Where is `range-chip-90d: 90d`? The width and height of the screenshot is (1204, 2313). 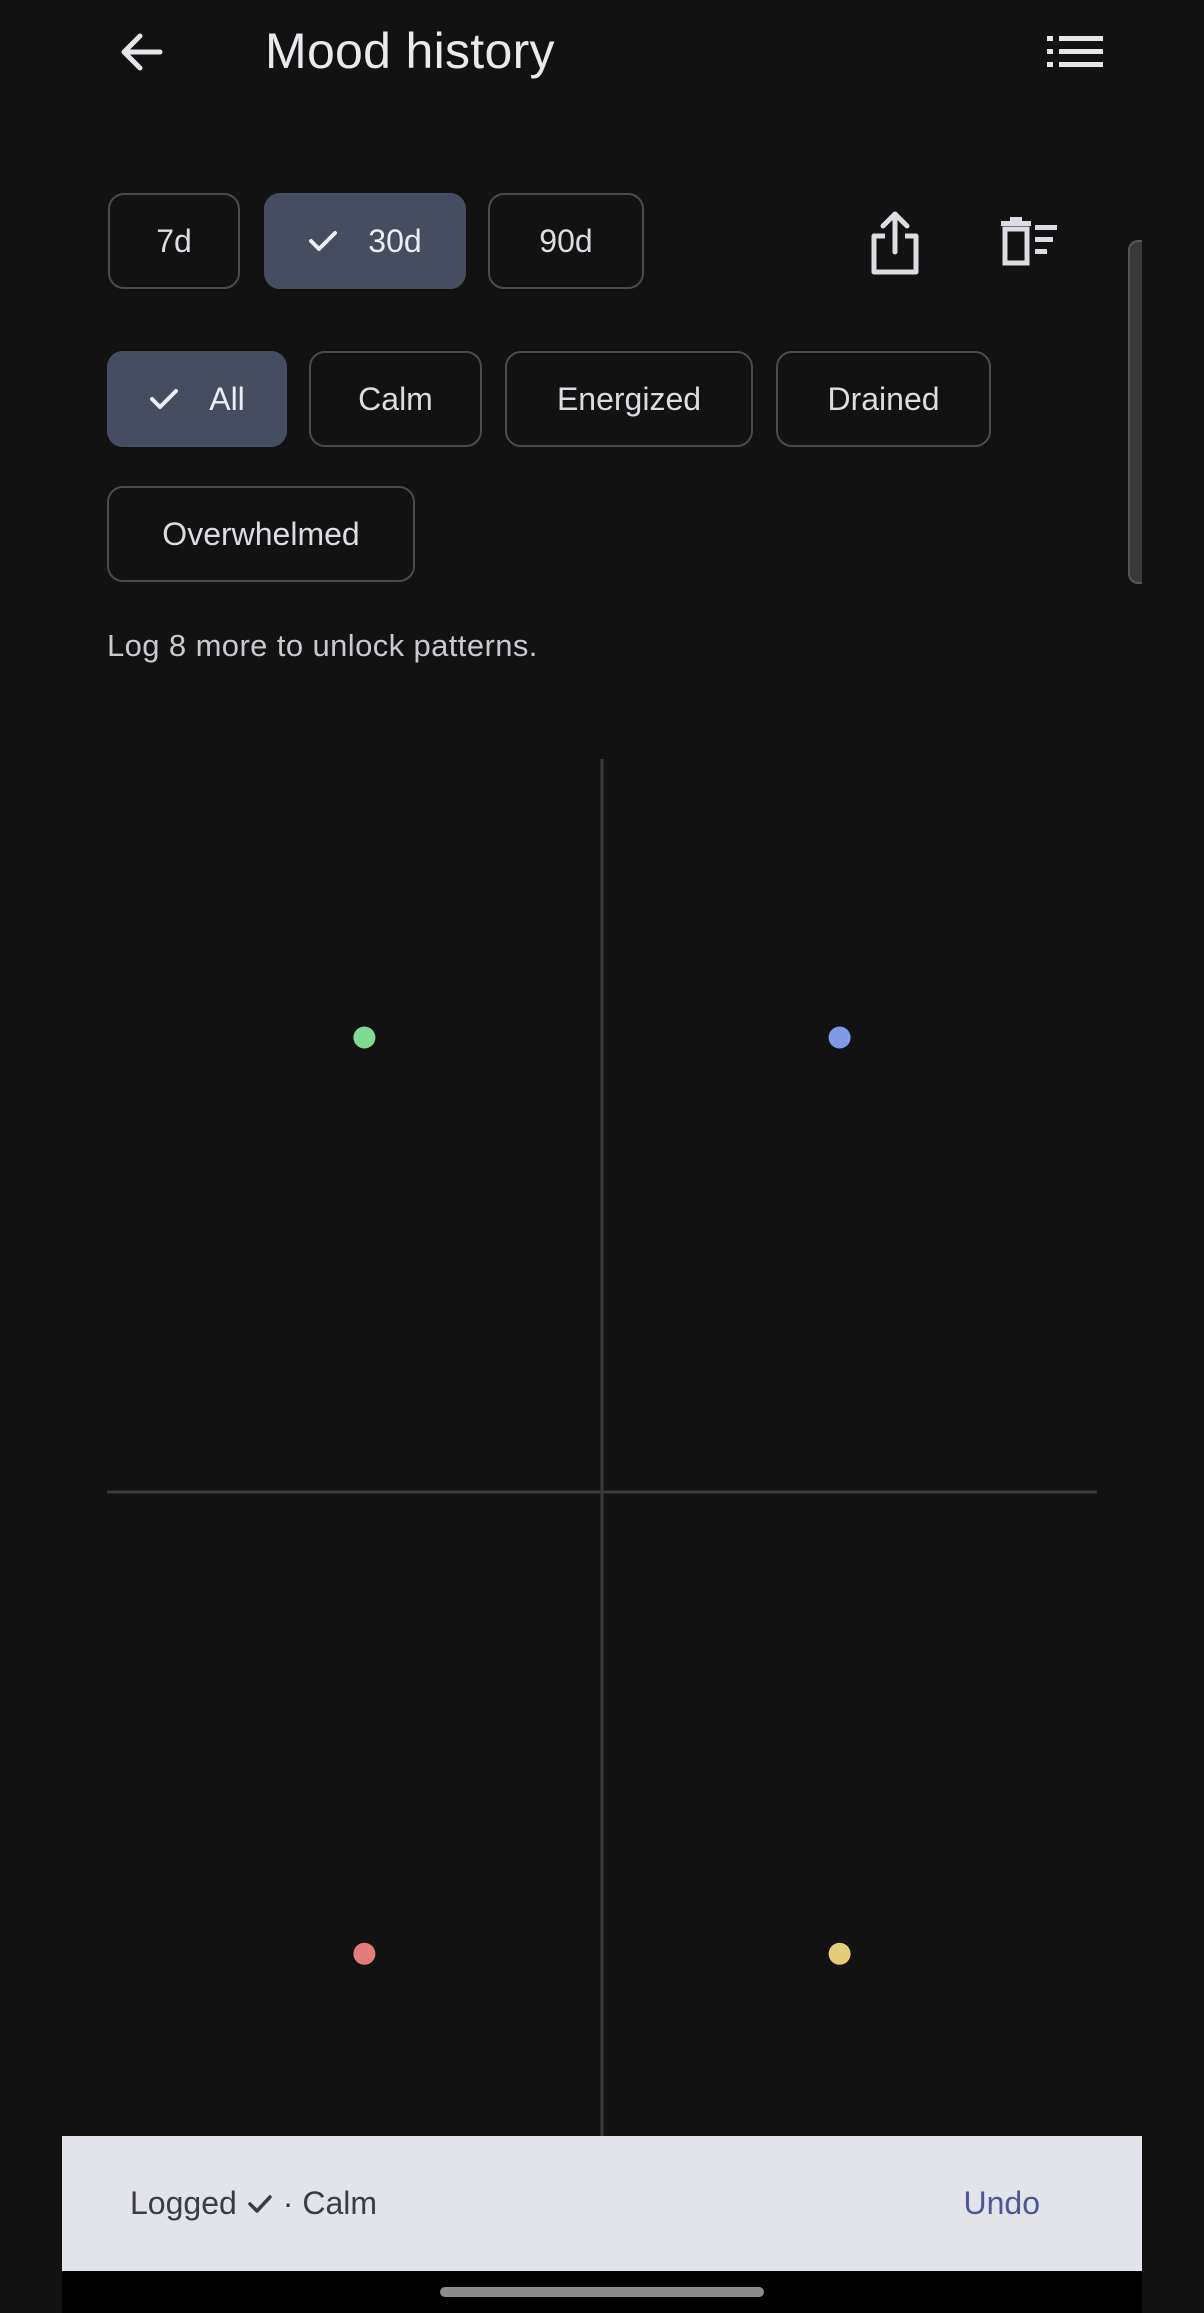 range-chip-90d: 90d is located at coordinates (566, 241).